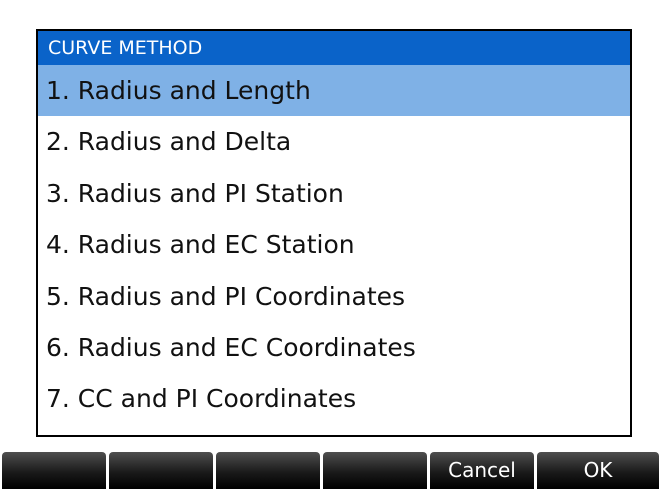 This screenshot has width=661, height=489. Describe the element at coordinates (334, 296) in the screenshot. I see `menu-item-radius-and-pi-coordinates: 5. Radius and PI Coordinates` at that location.